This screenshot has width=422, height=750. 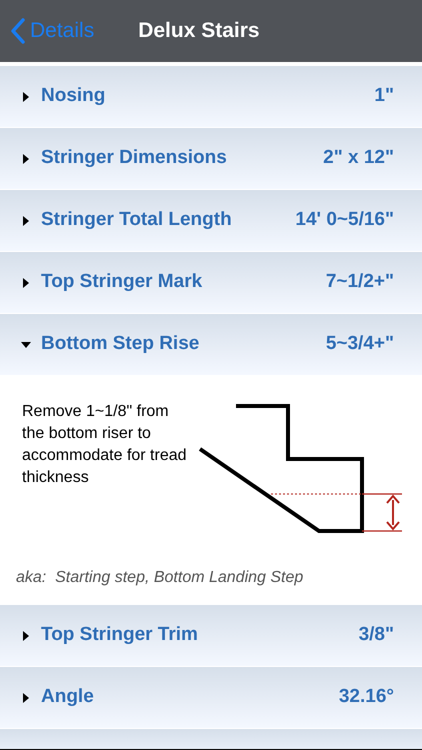 What do you see at coordinates (376, 635) in the screenshot?
I see `row-value: 3/8"` at bounding box center [376, 635].